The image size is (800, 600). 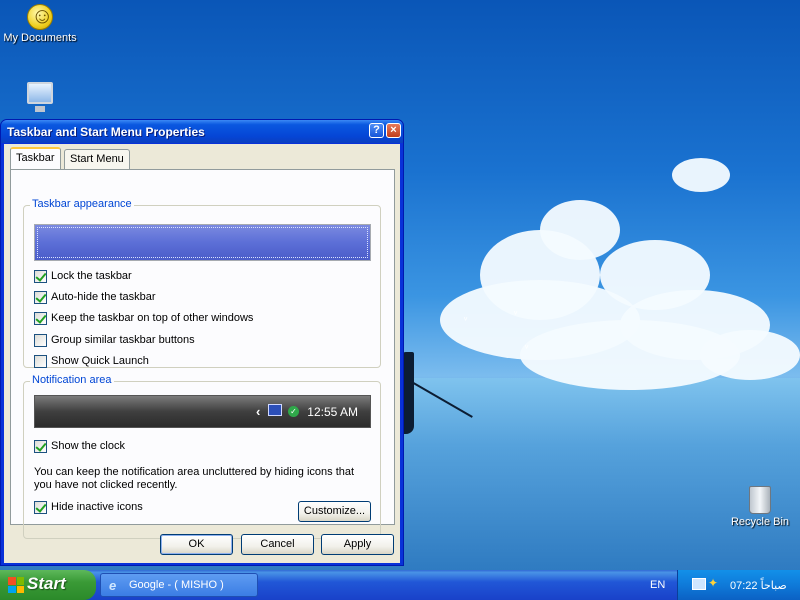 What do you see at coordinates (40, 318) in the screenshot?
I see `keep-on-top-checkbox` at bounding box center [40, 318].